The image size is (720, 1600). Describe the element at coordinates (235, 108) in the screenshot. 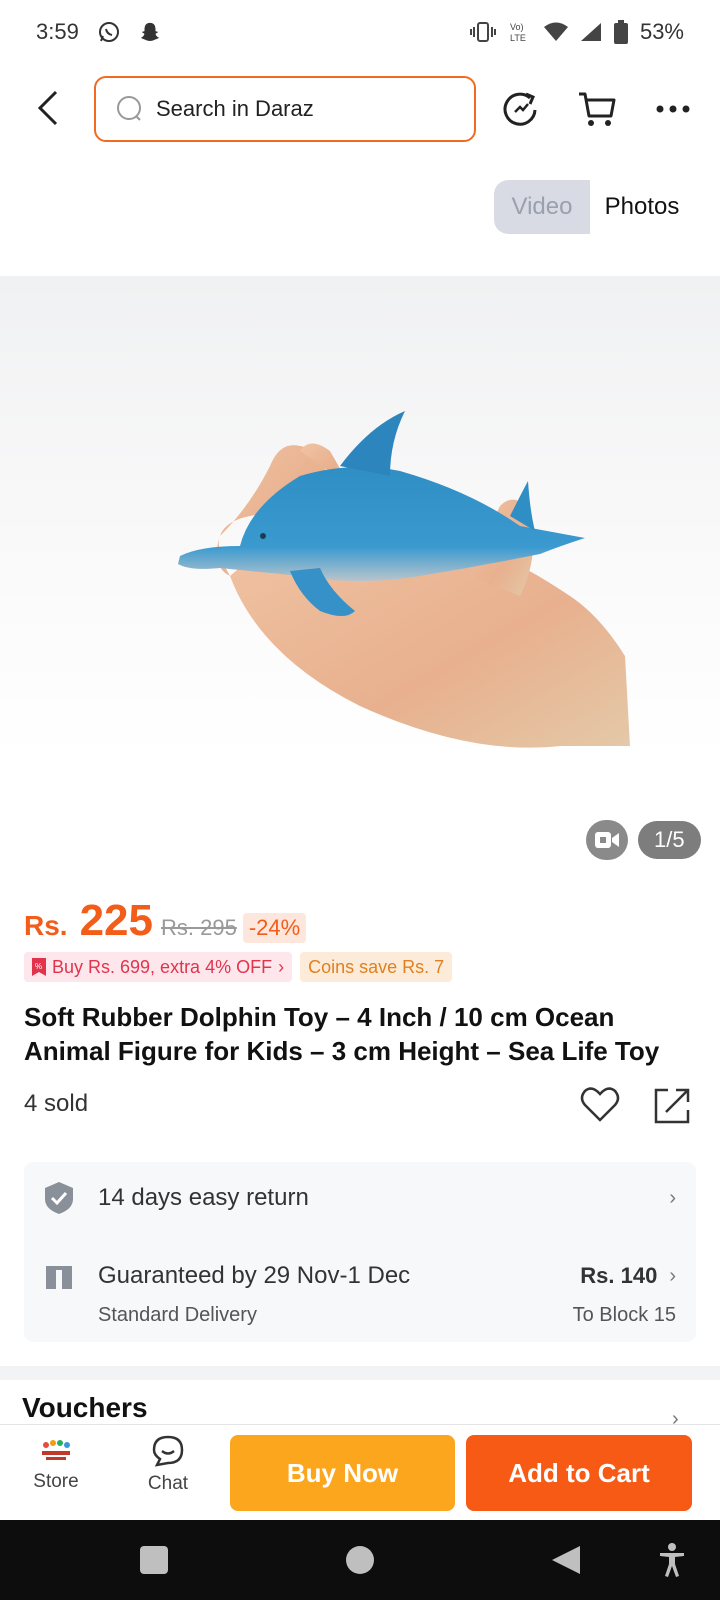

I see `search-placeholder: Search in Daraz` at that location.